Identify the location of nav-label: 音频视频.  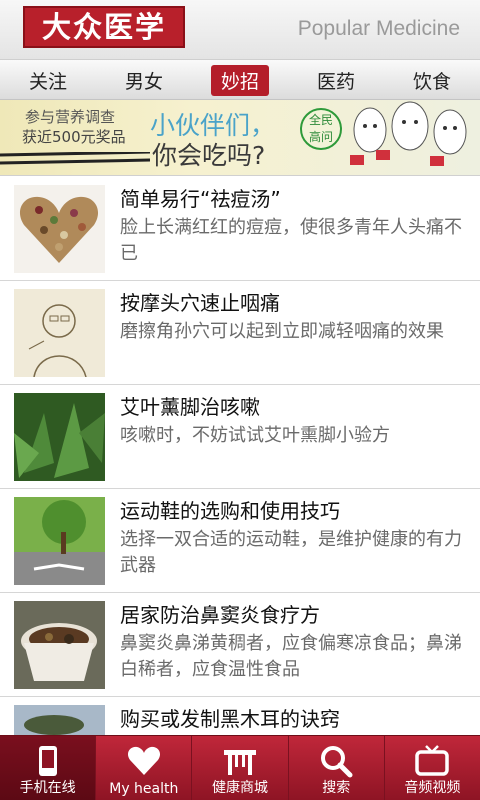
(432, 788).